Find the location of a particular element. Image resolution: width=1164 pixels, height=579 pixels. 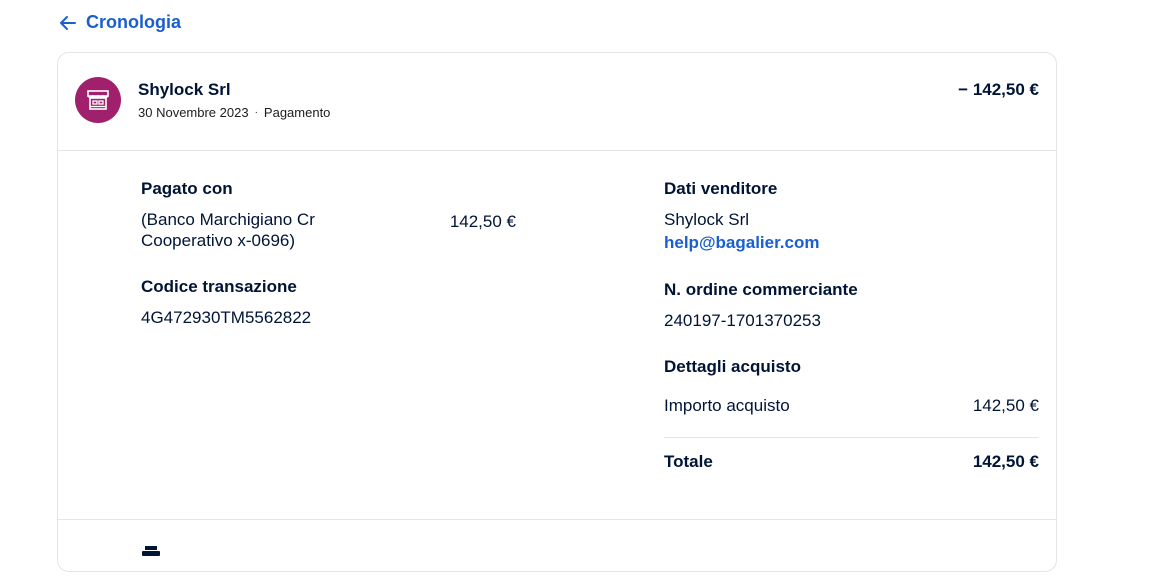

total-label: Totale is located at coordinates (688, 461).